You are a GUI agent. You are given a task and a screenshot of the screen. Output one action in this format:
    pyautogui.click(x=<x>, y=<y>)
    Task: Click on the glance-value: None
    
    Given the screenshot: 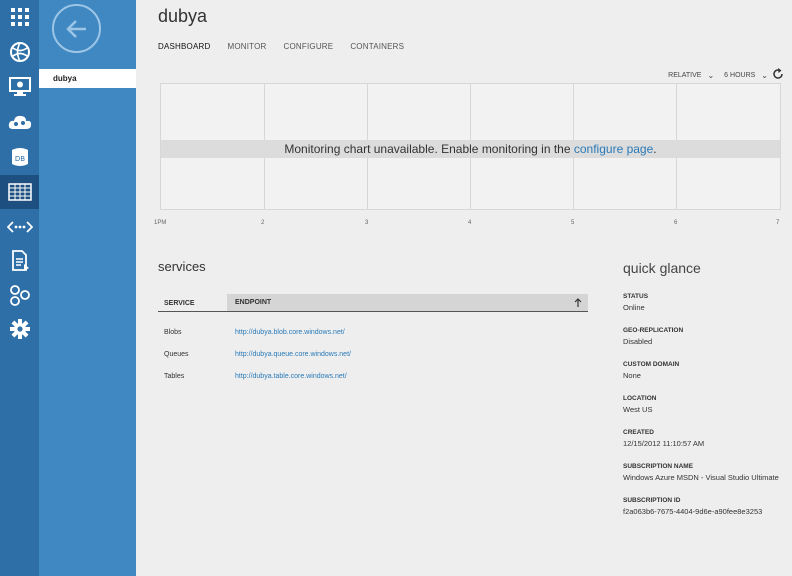 What is the action you would take?
    pyautogui.click(x=632, y=375)
    